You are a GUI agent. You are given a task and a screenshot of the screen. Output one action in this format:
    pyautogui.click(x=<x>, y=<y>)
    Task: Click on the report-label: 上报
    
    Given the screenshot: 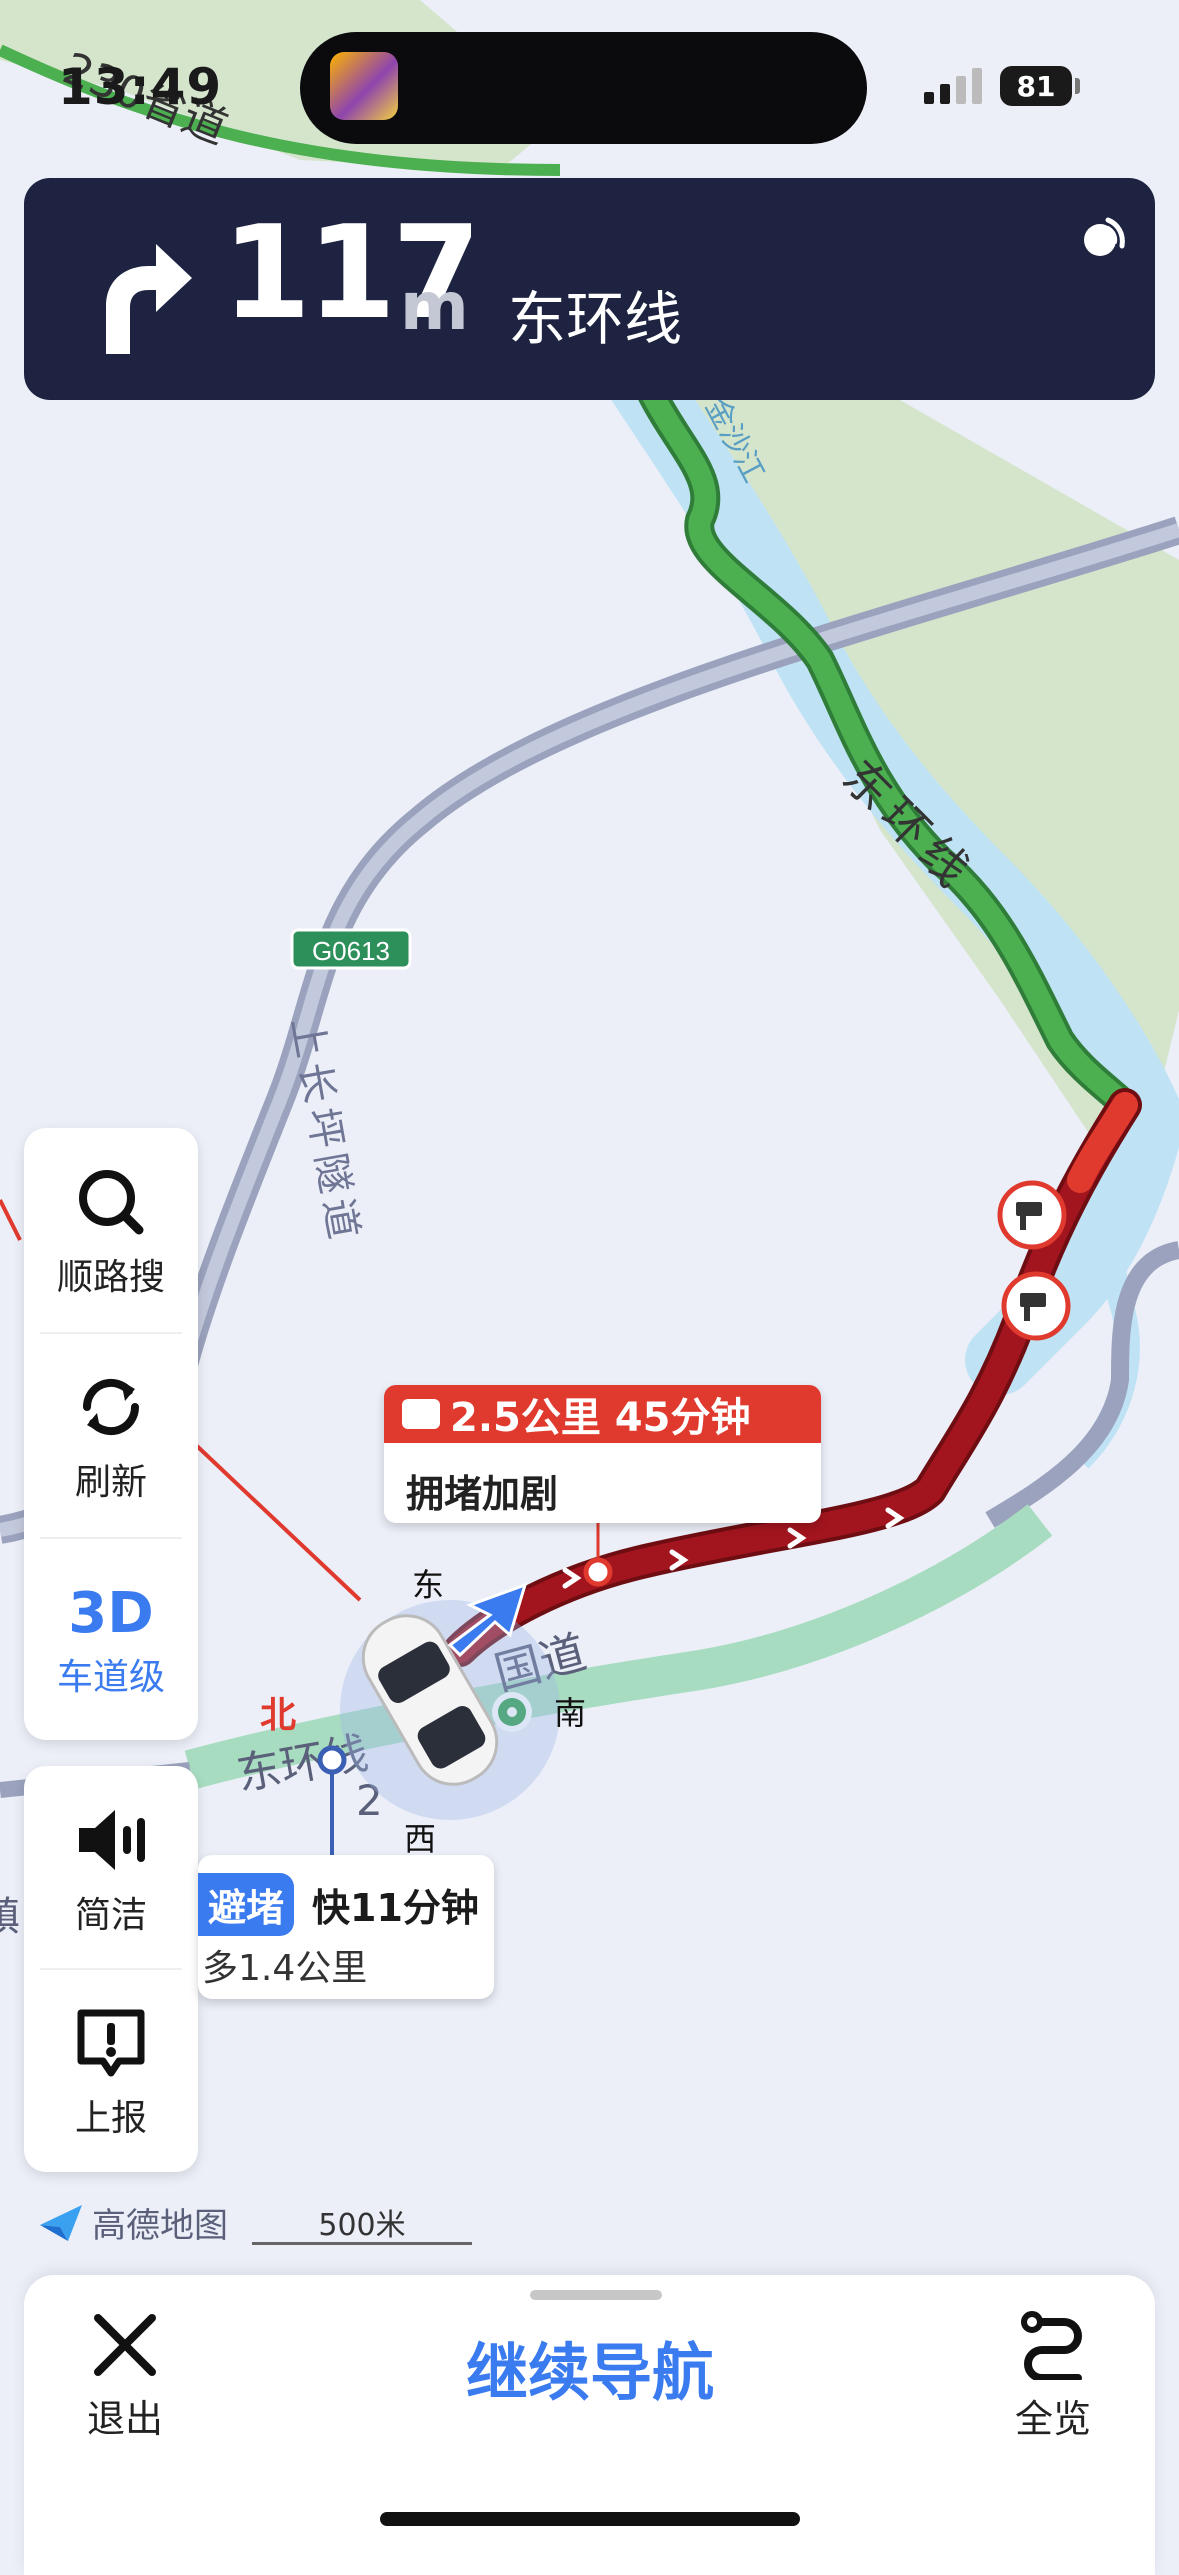 What is the action you would take?
    pyautogui.click(x=110, y=2118)
    